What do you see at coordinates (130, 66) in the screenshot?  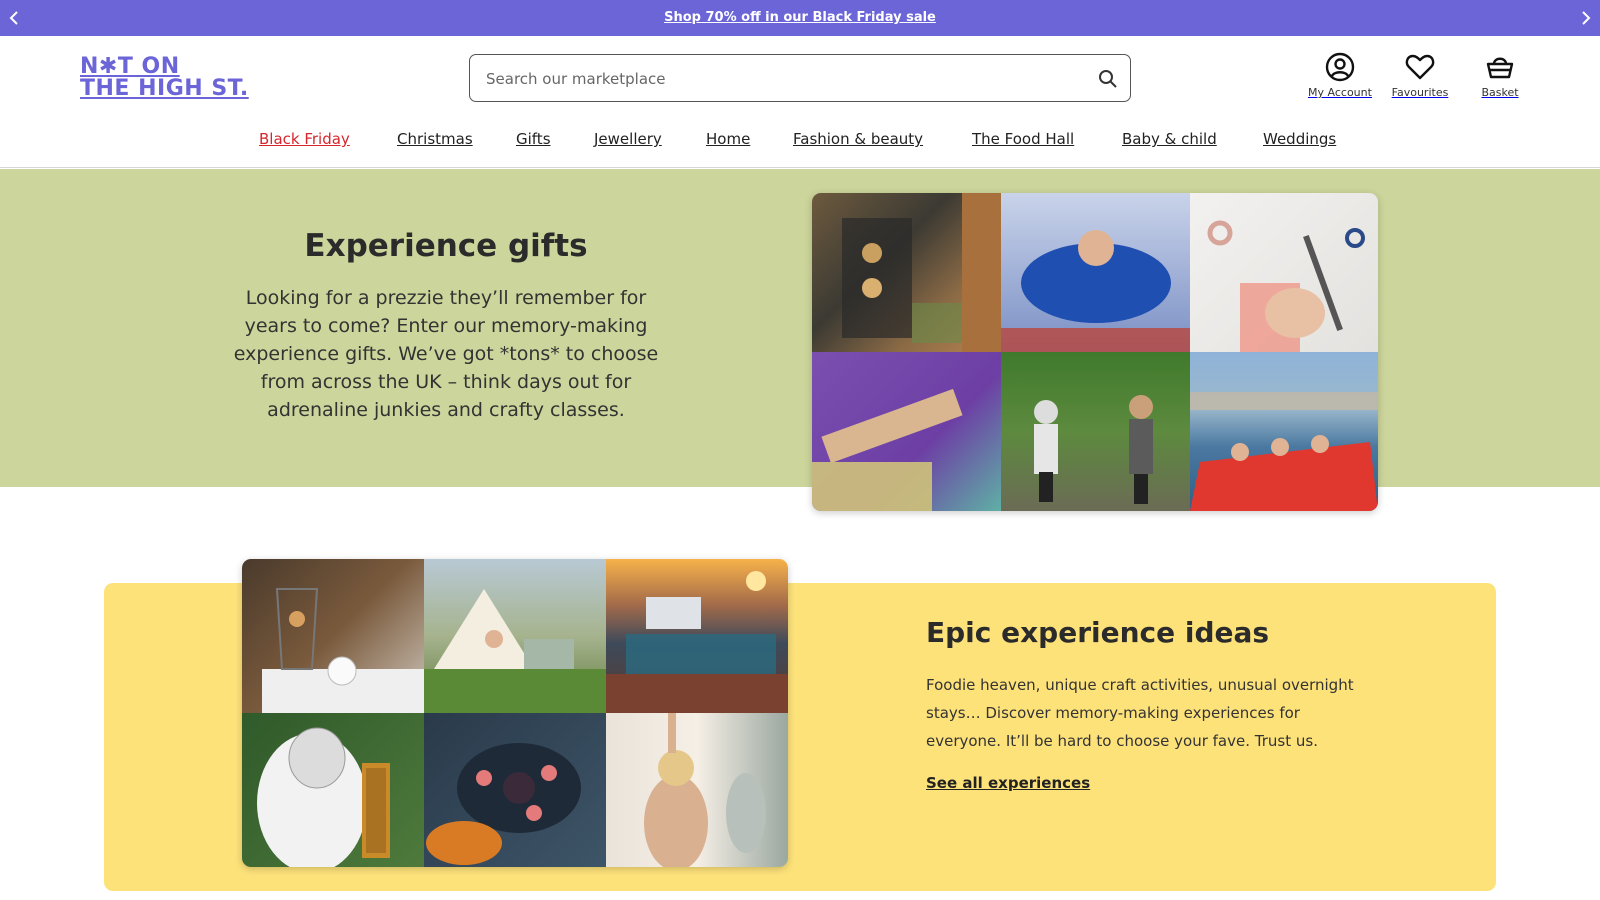 I see `logo-line-1: N✱T ON` at bounding box center [130, 66].